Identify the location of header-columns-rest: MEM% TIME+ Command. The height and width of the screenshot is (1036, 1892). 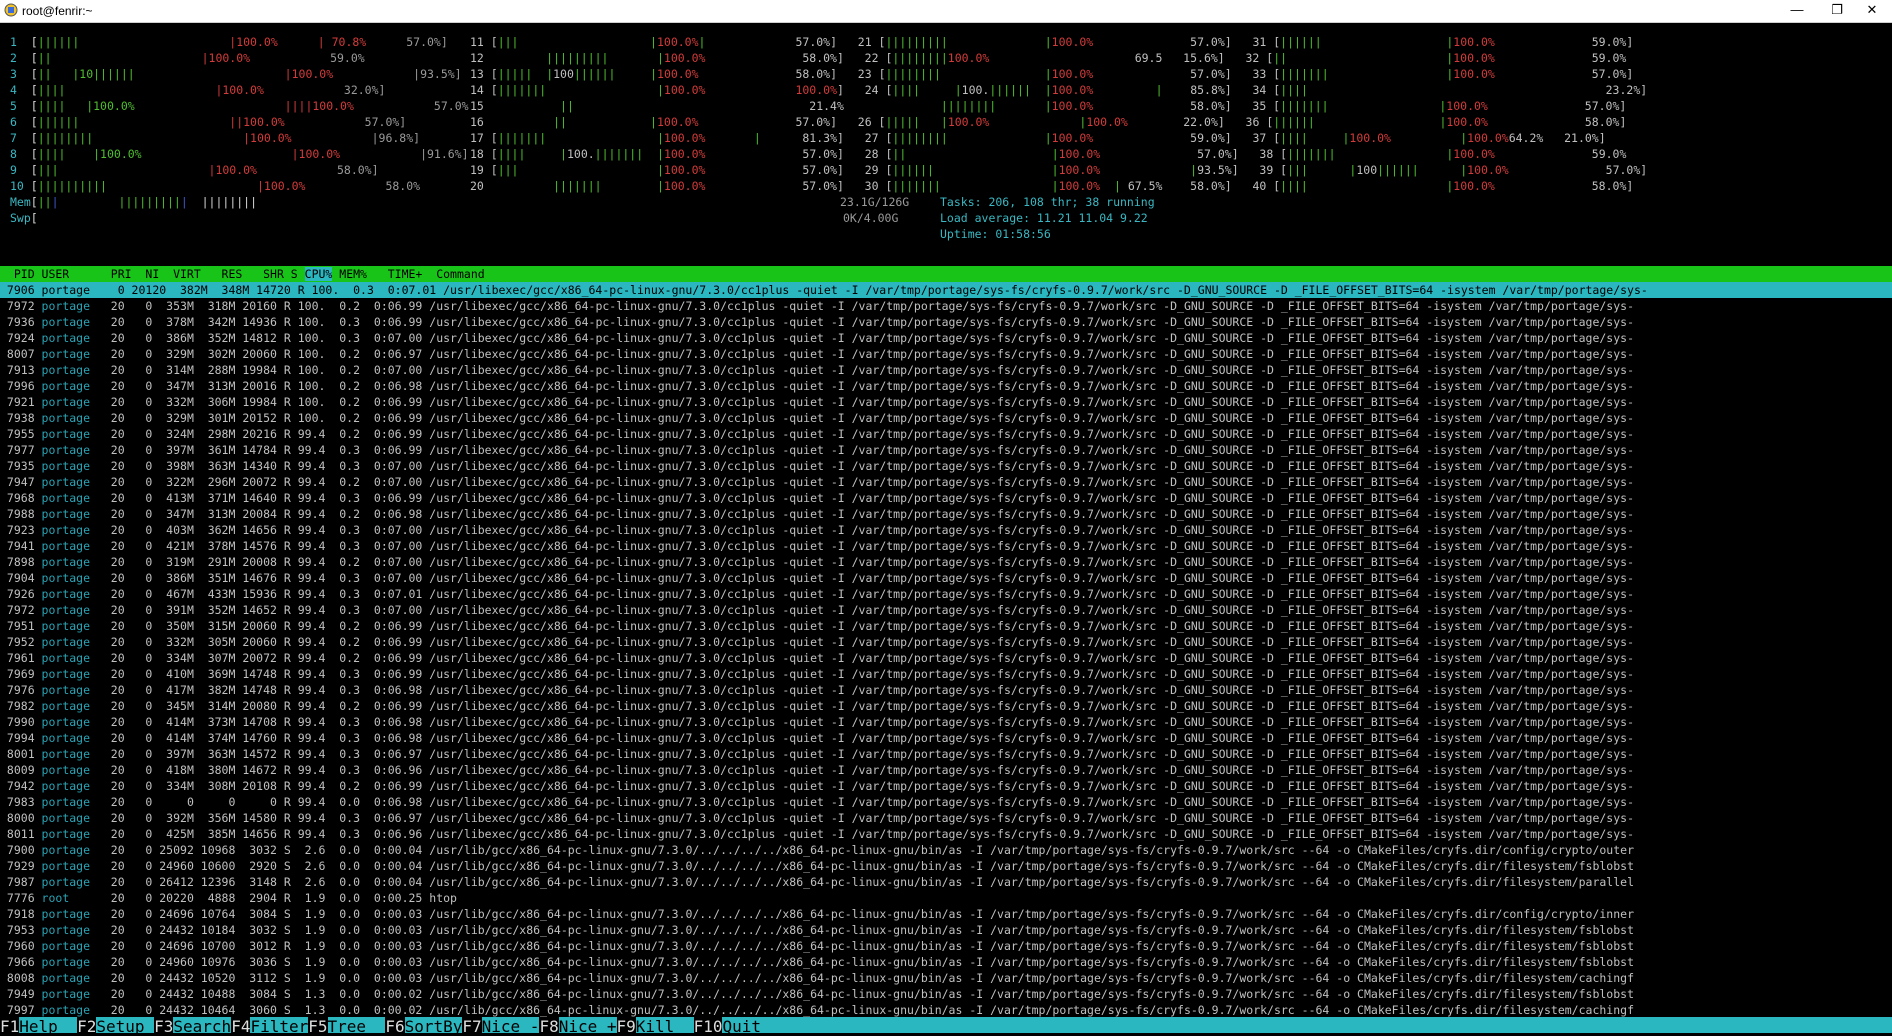
(408, 274).